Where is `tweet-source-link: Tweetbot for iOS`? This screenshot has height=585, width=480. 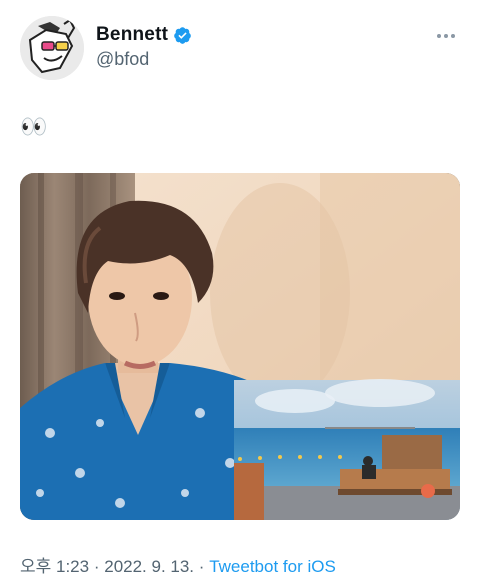
tweet-source-link: Tweetbot for iOS is located at coordinates (272, 566).